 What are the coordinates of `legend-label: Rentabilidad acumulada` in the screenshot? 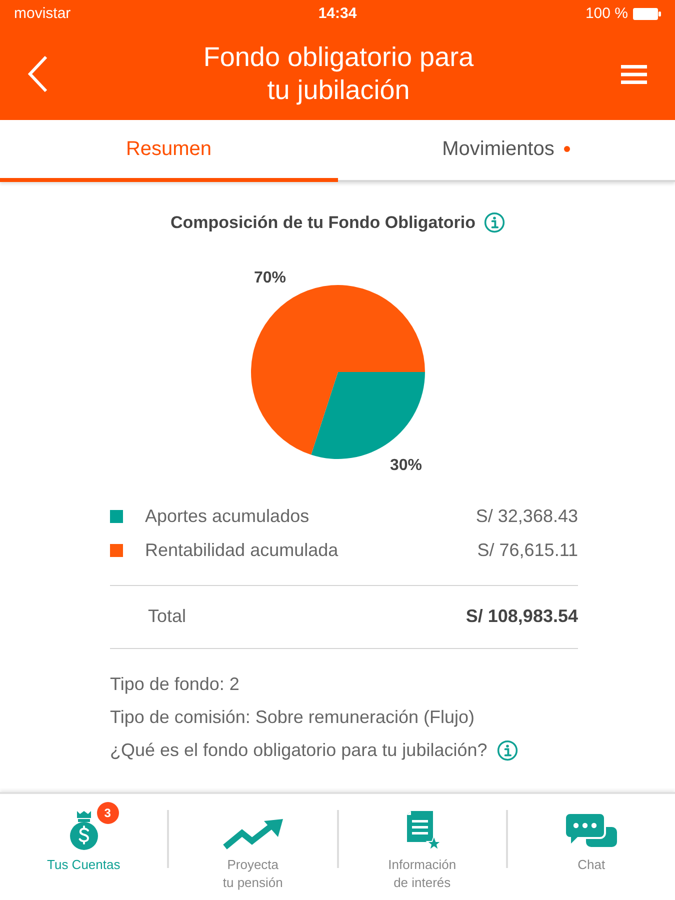 It's located at (242, 550).